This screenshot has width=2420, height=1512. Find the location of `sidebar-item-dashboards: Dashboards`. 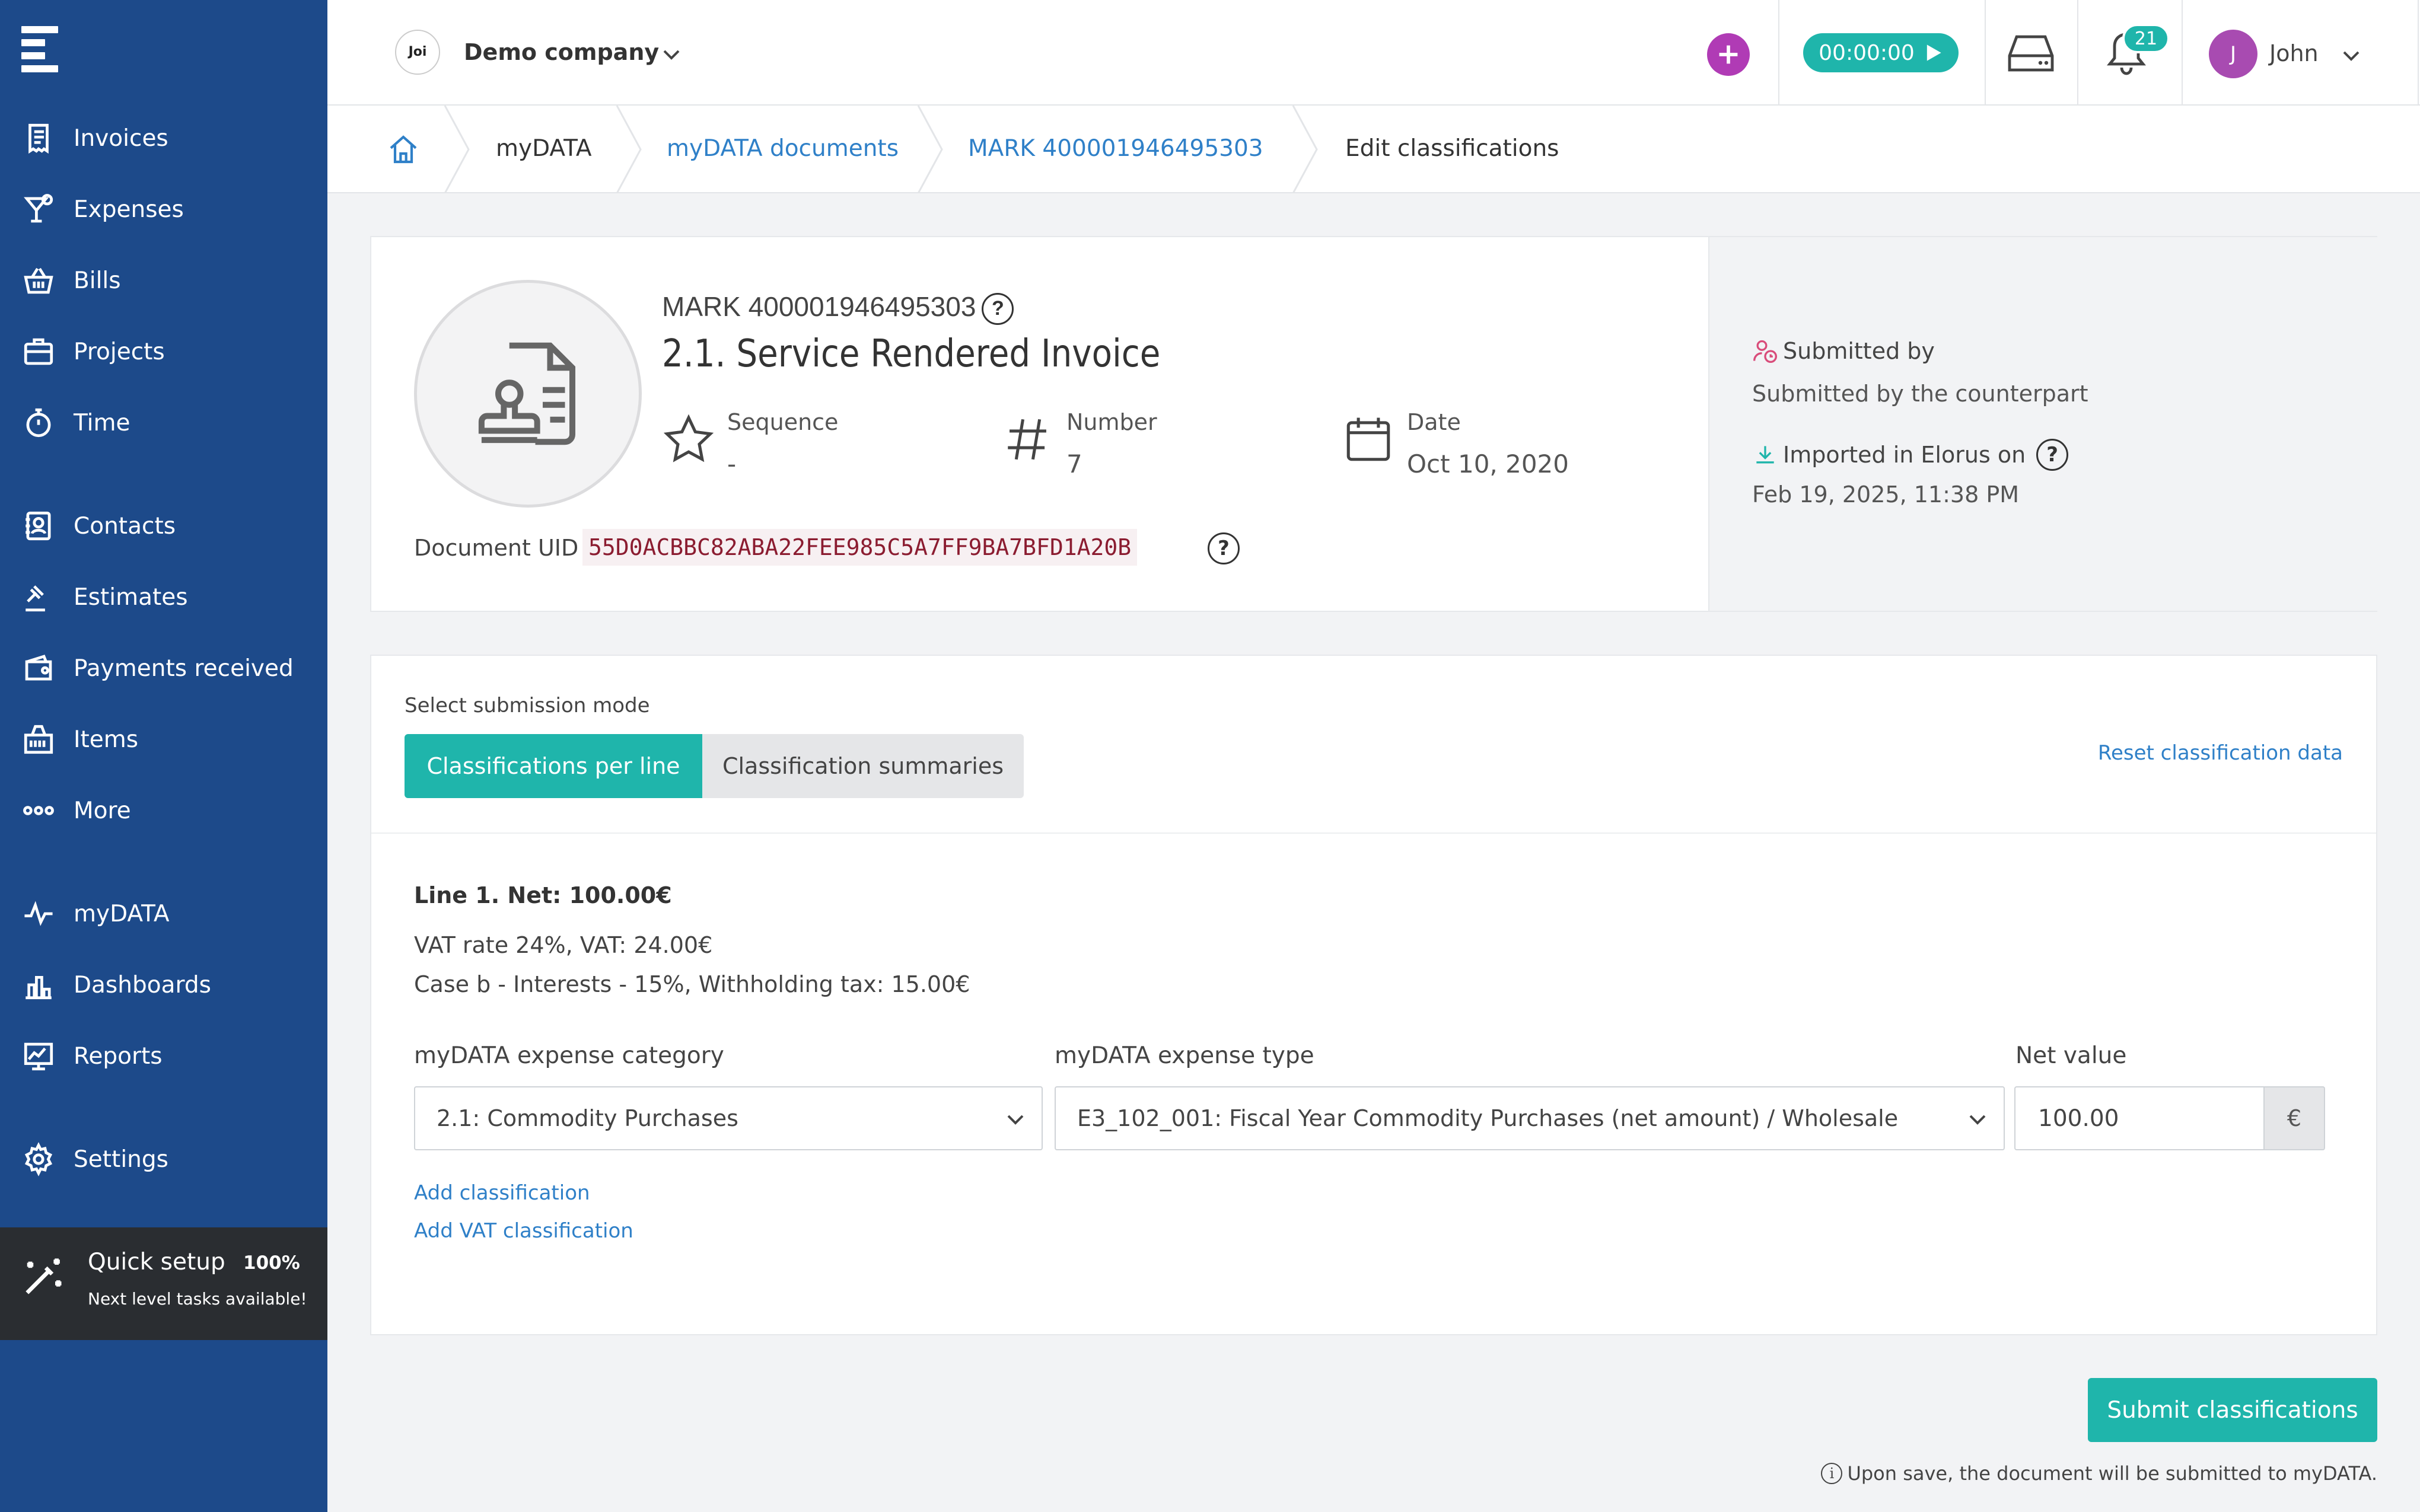

sidebar-item-dashboards: Dashboards is located at coordinates (163, 985).